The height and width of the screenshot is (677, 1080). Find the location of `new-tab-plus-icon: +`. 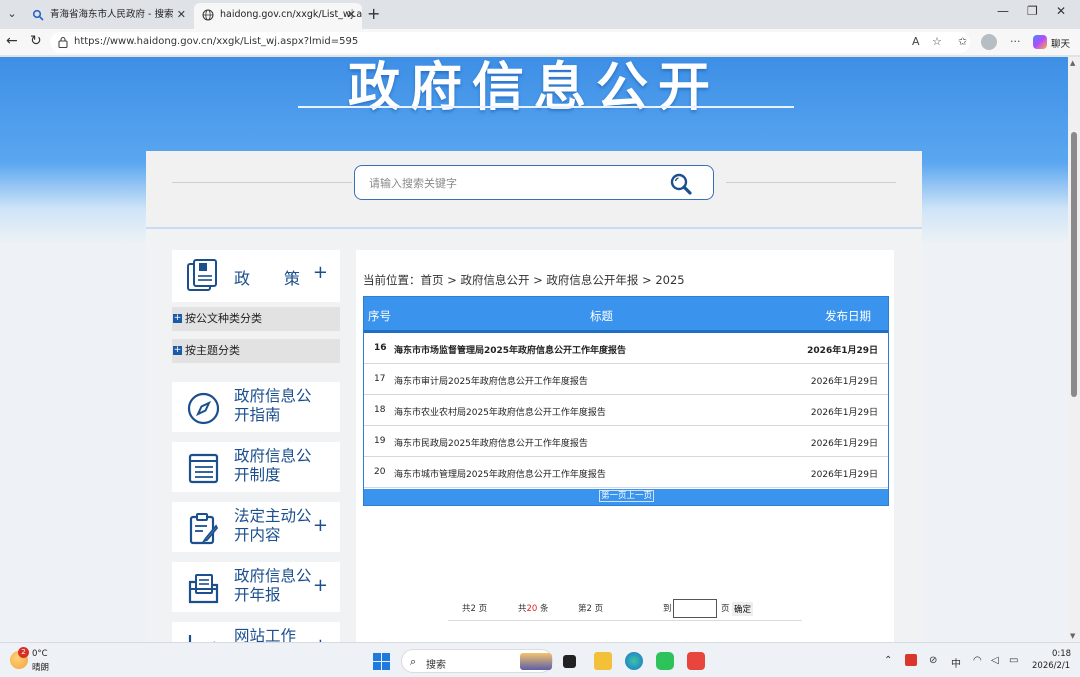

new-tab-plus-icon: + is located at coordinates (373, 14).